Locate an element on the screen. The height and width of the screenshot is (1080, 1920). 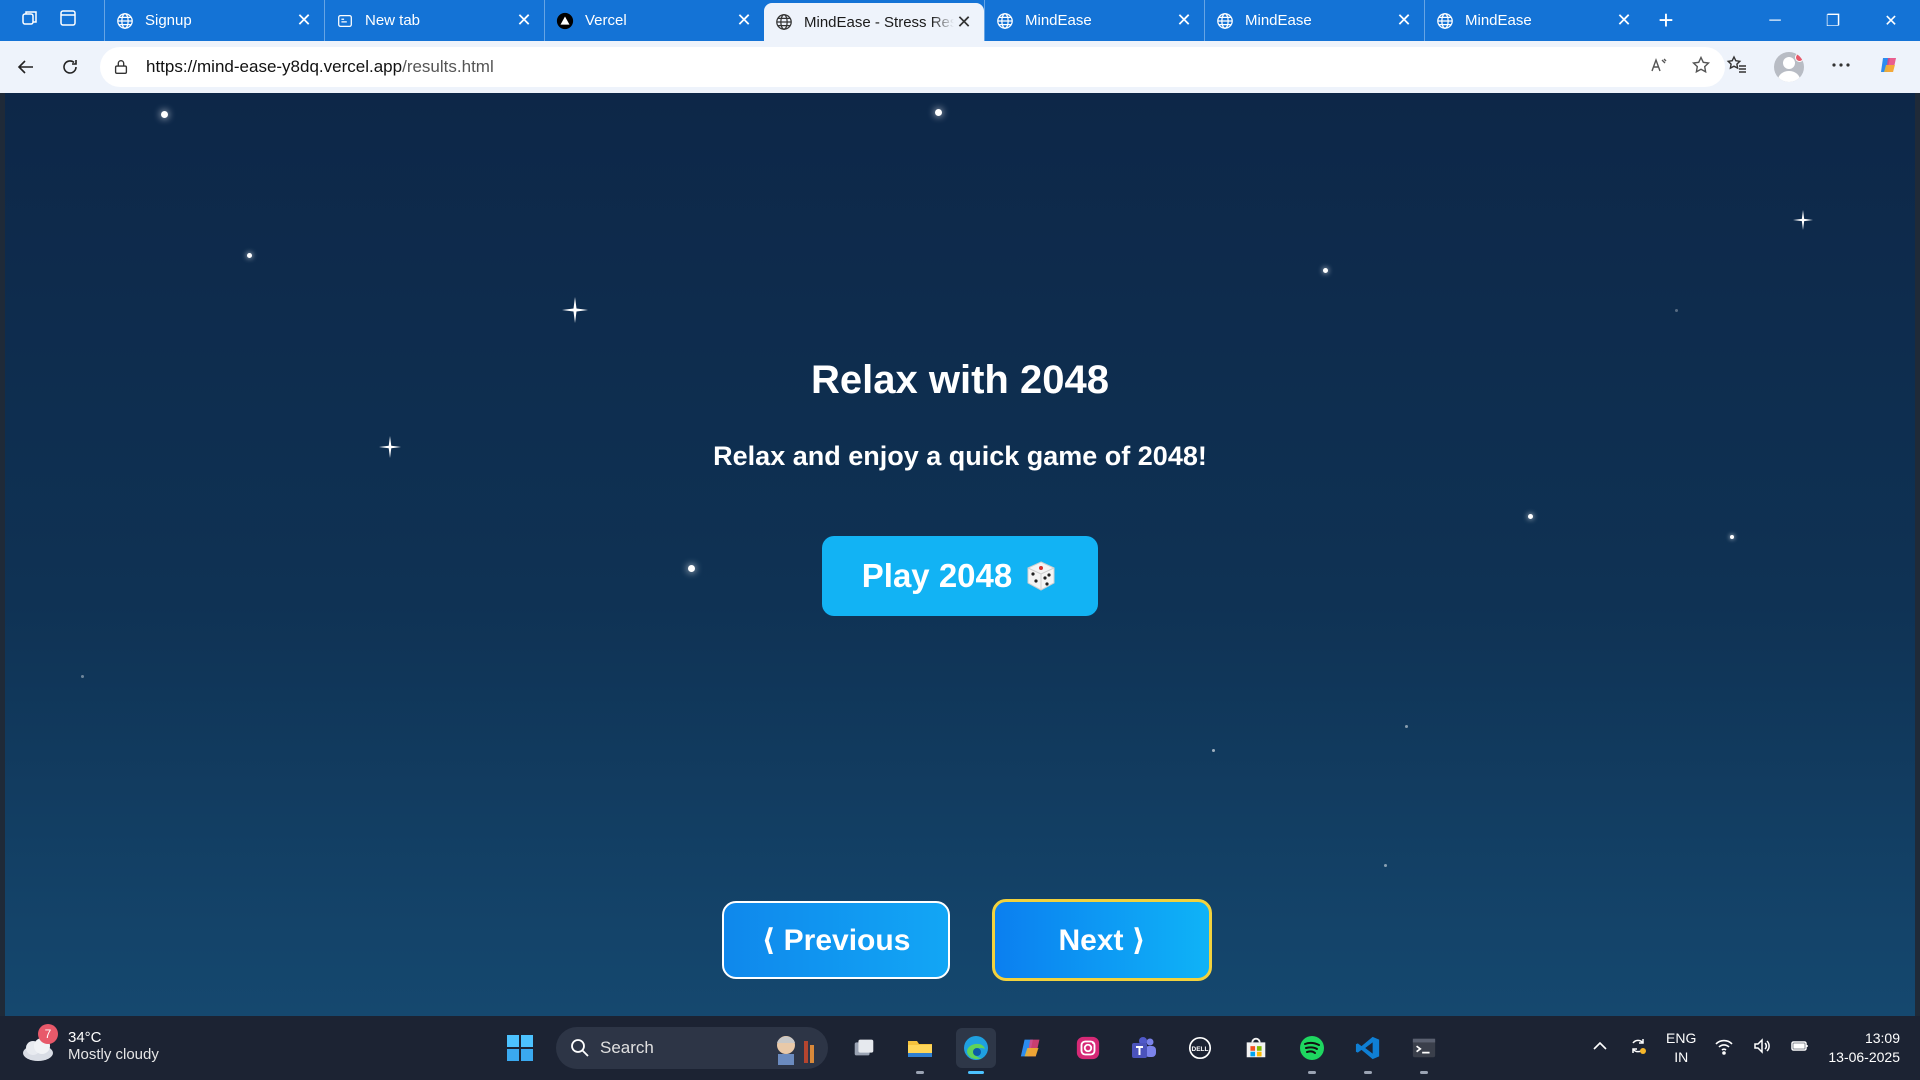
clock: 13:09 13-06-2025 is located at coordinates (1864, 1048).